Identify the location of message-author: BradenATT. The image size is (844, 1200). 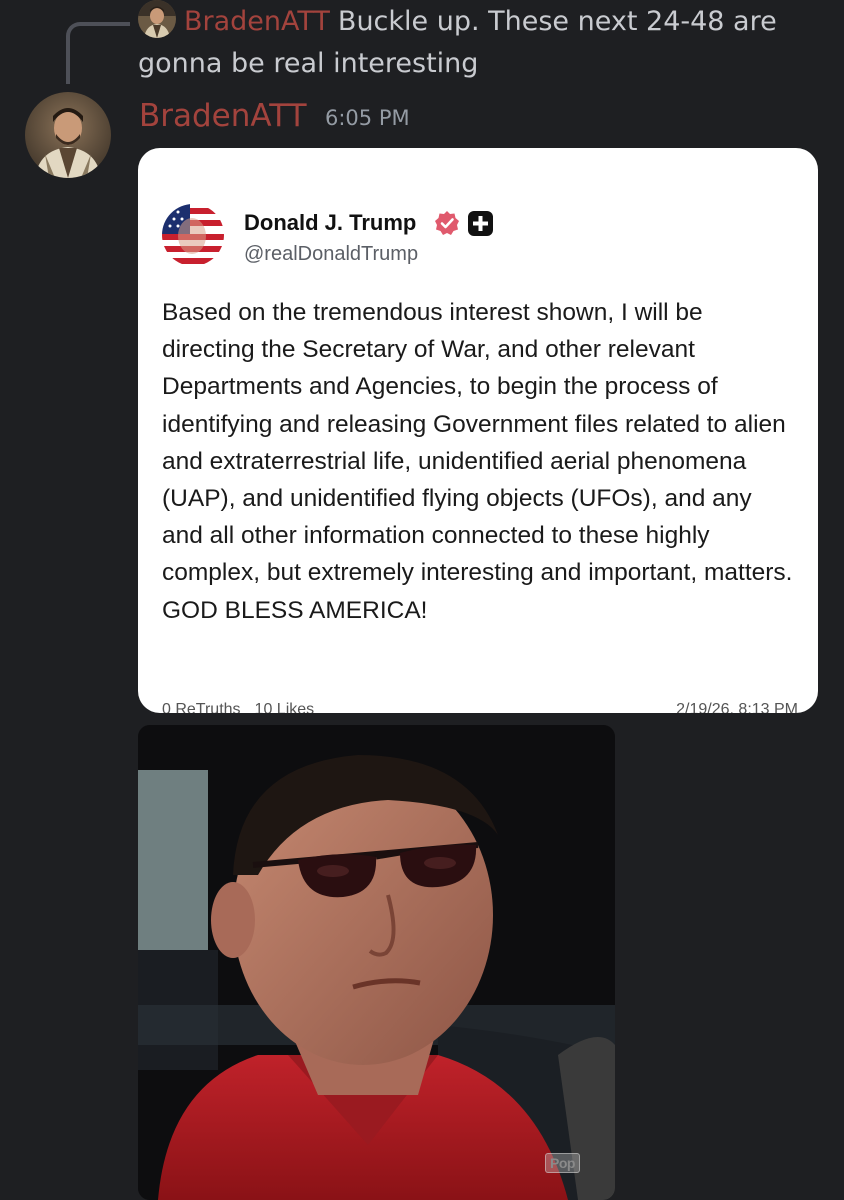
(223, 116).